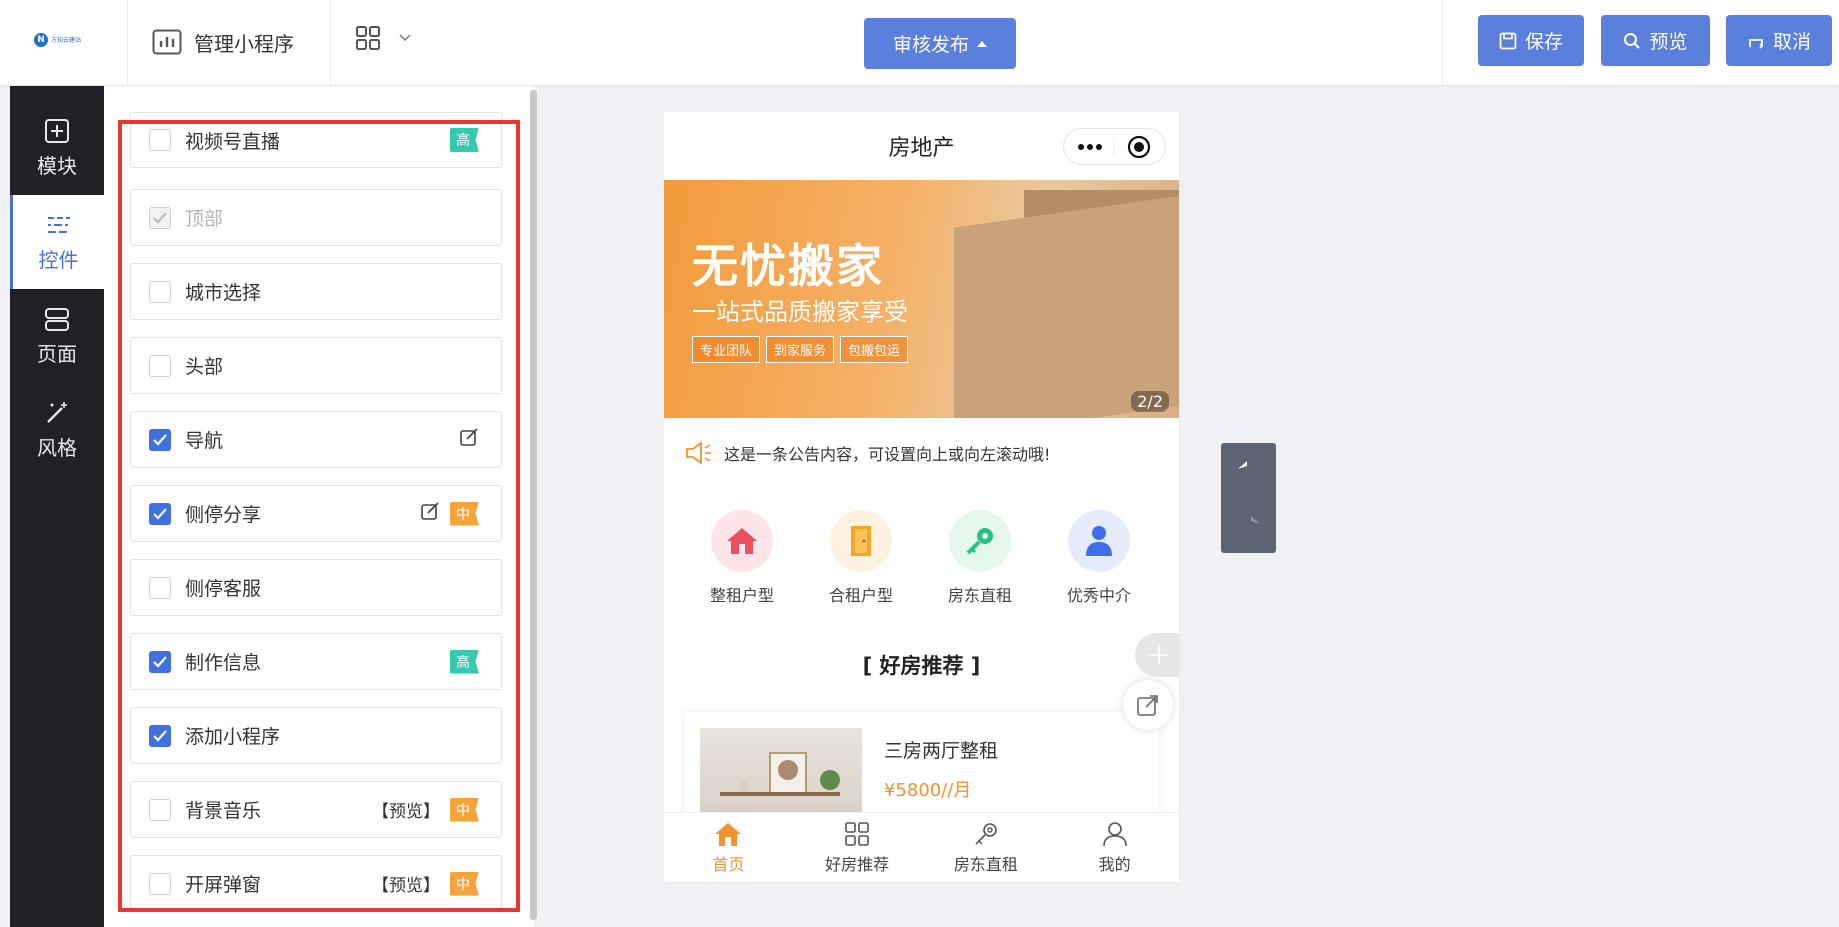 Image resolution: width=1839 pixels, height=927 pixels. Describe the element at coordinates (861, 541) in the screenshot. I see `door-icon` at that location.